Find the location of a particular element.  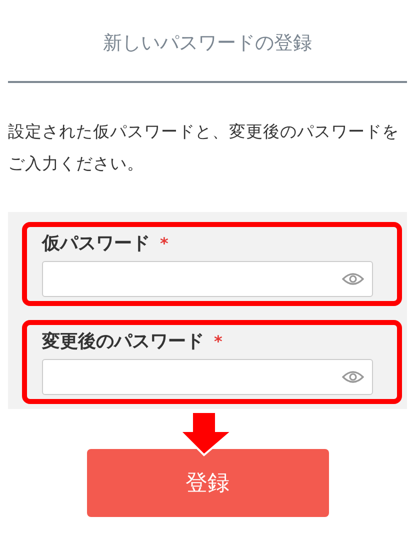

field-label: 変更後のパスワード is located at coordinates (123, 341).